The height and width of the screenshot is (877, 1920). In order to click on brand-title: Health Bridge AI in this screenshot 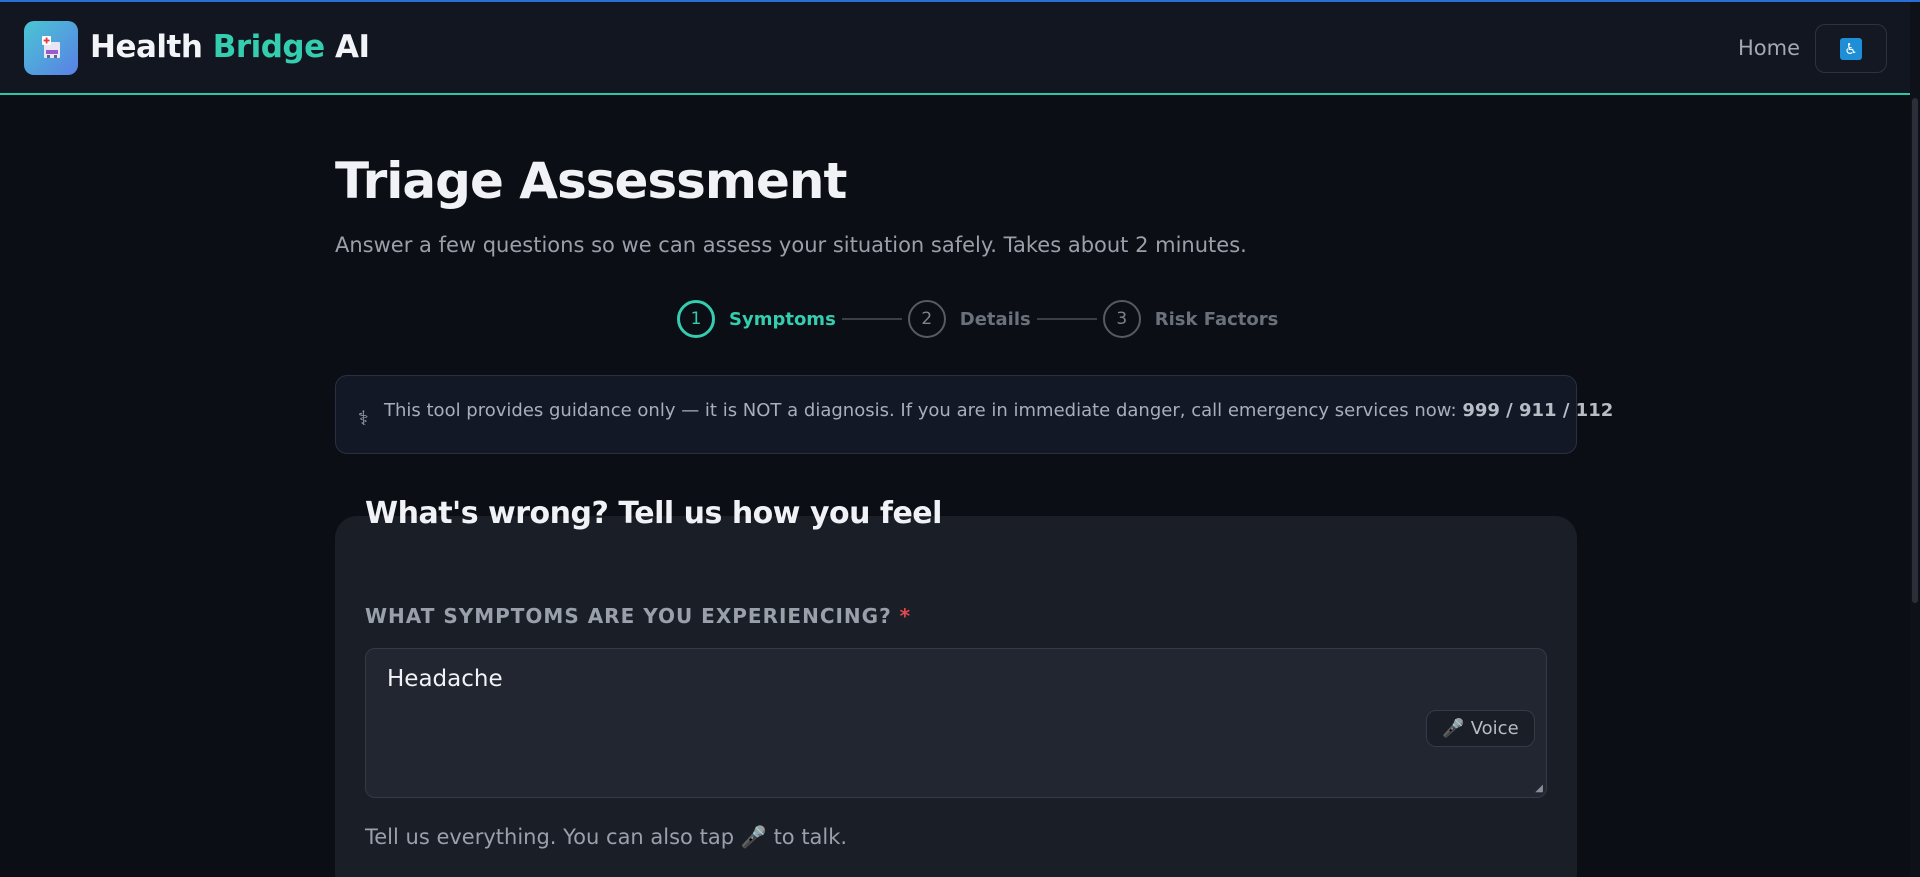, I will do `click(230, 47)`.